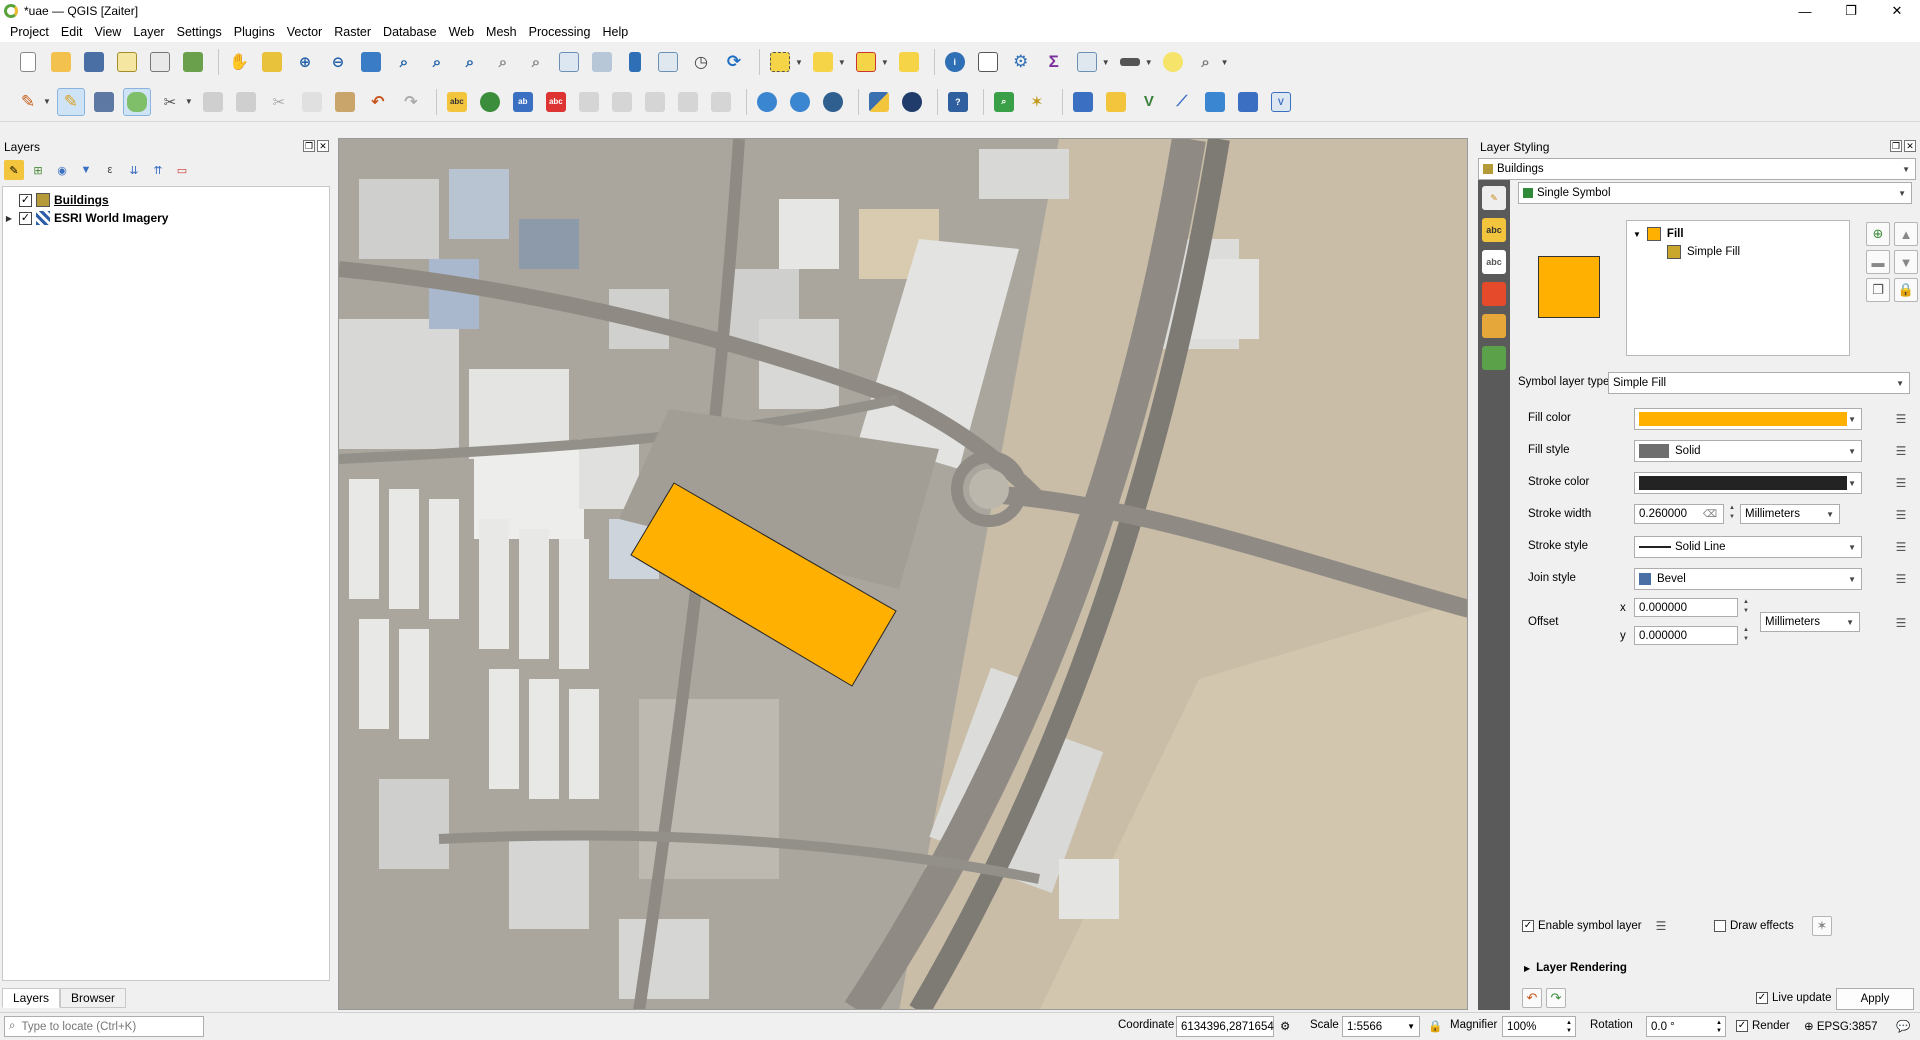 This screenshot has width=1920, height=1040. Describe the element at coordinates (1381, 1026) in the screenshot. I see `scale-select: 1:5566 ▼` at that location.